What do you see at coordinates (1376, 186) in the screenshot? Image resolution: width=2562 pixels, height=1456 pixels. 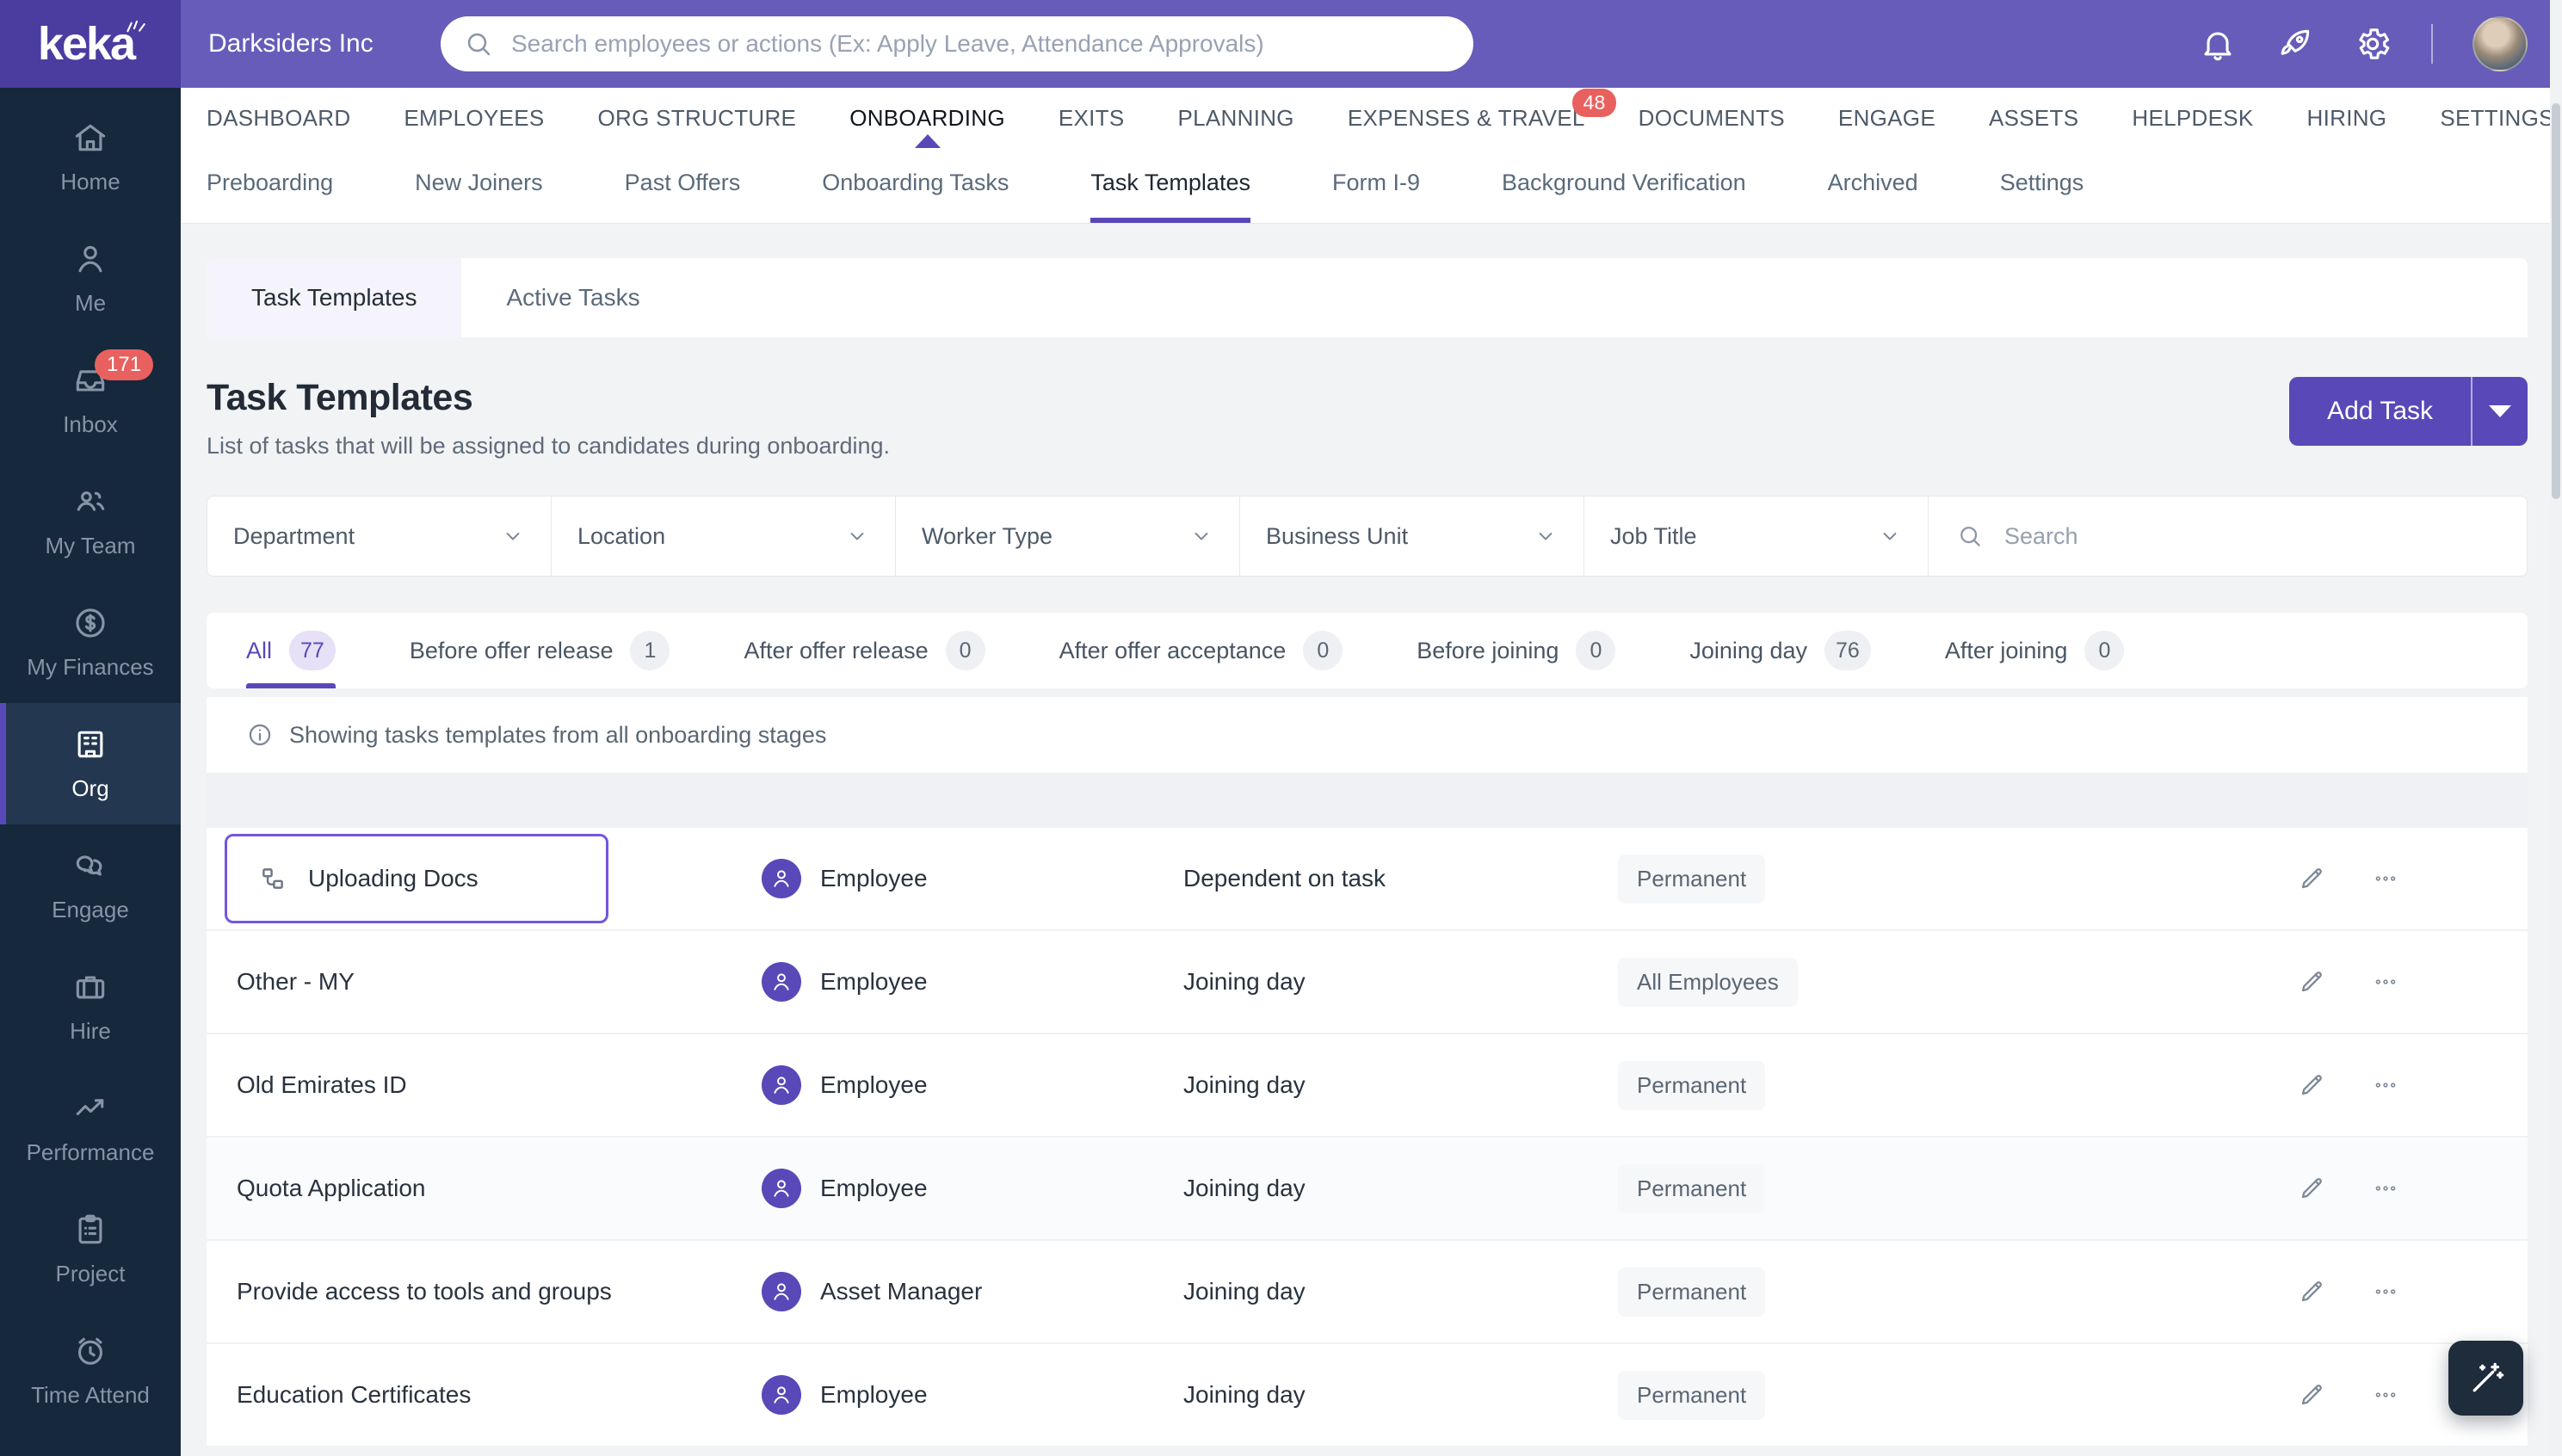 I see `sub-nav-item: Form I-9` at bounding box center [1376, 186].